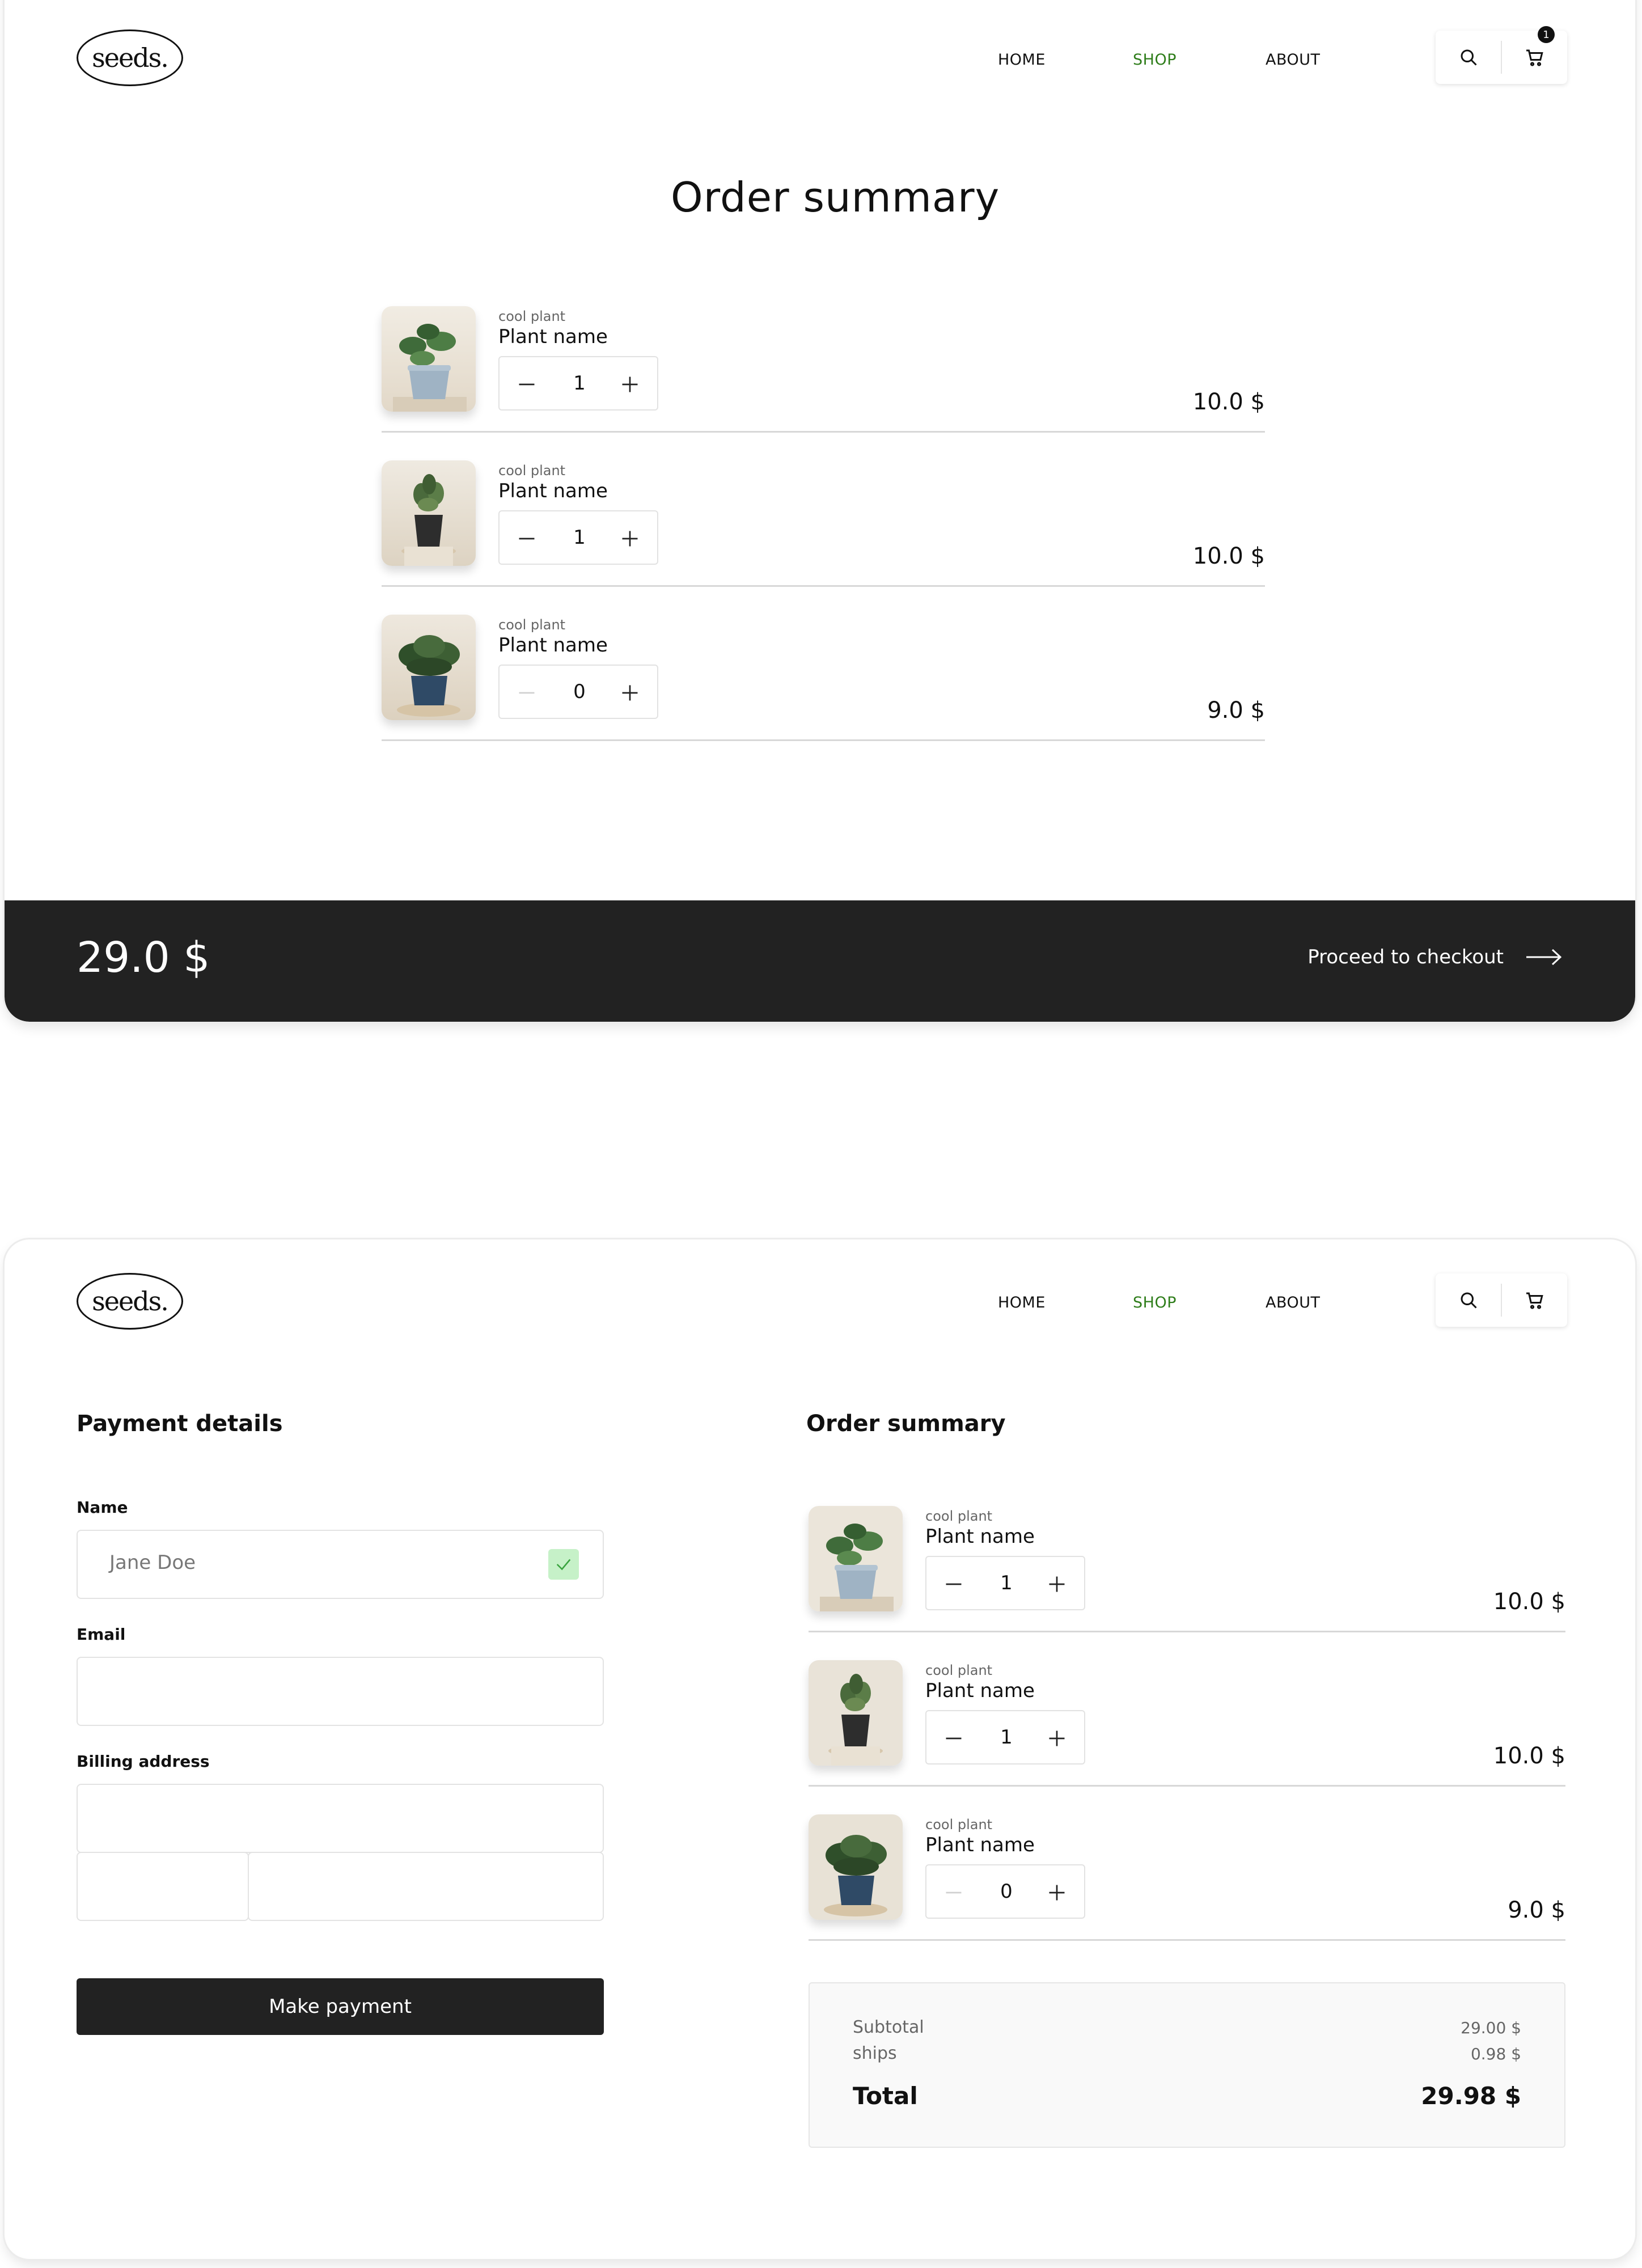 The image size is (1642, 2268). I want to click on cart-total: 29.0 $, so click(143, 957).